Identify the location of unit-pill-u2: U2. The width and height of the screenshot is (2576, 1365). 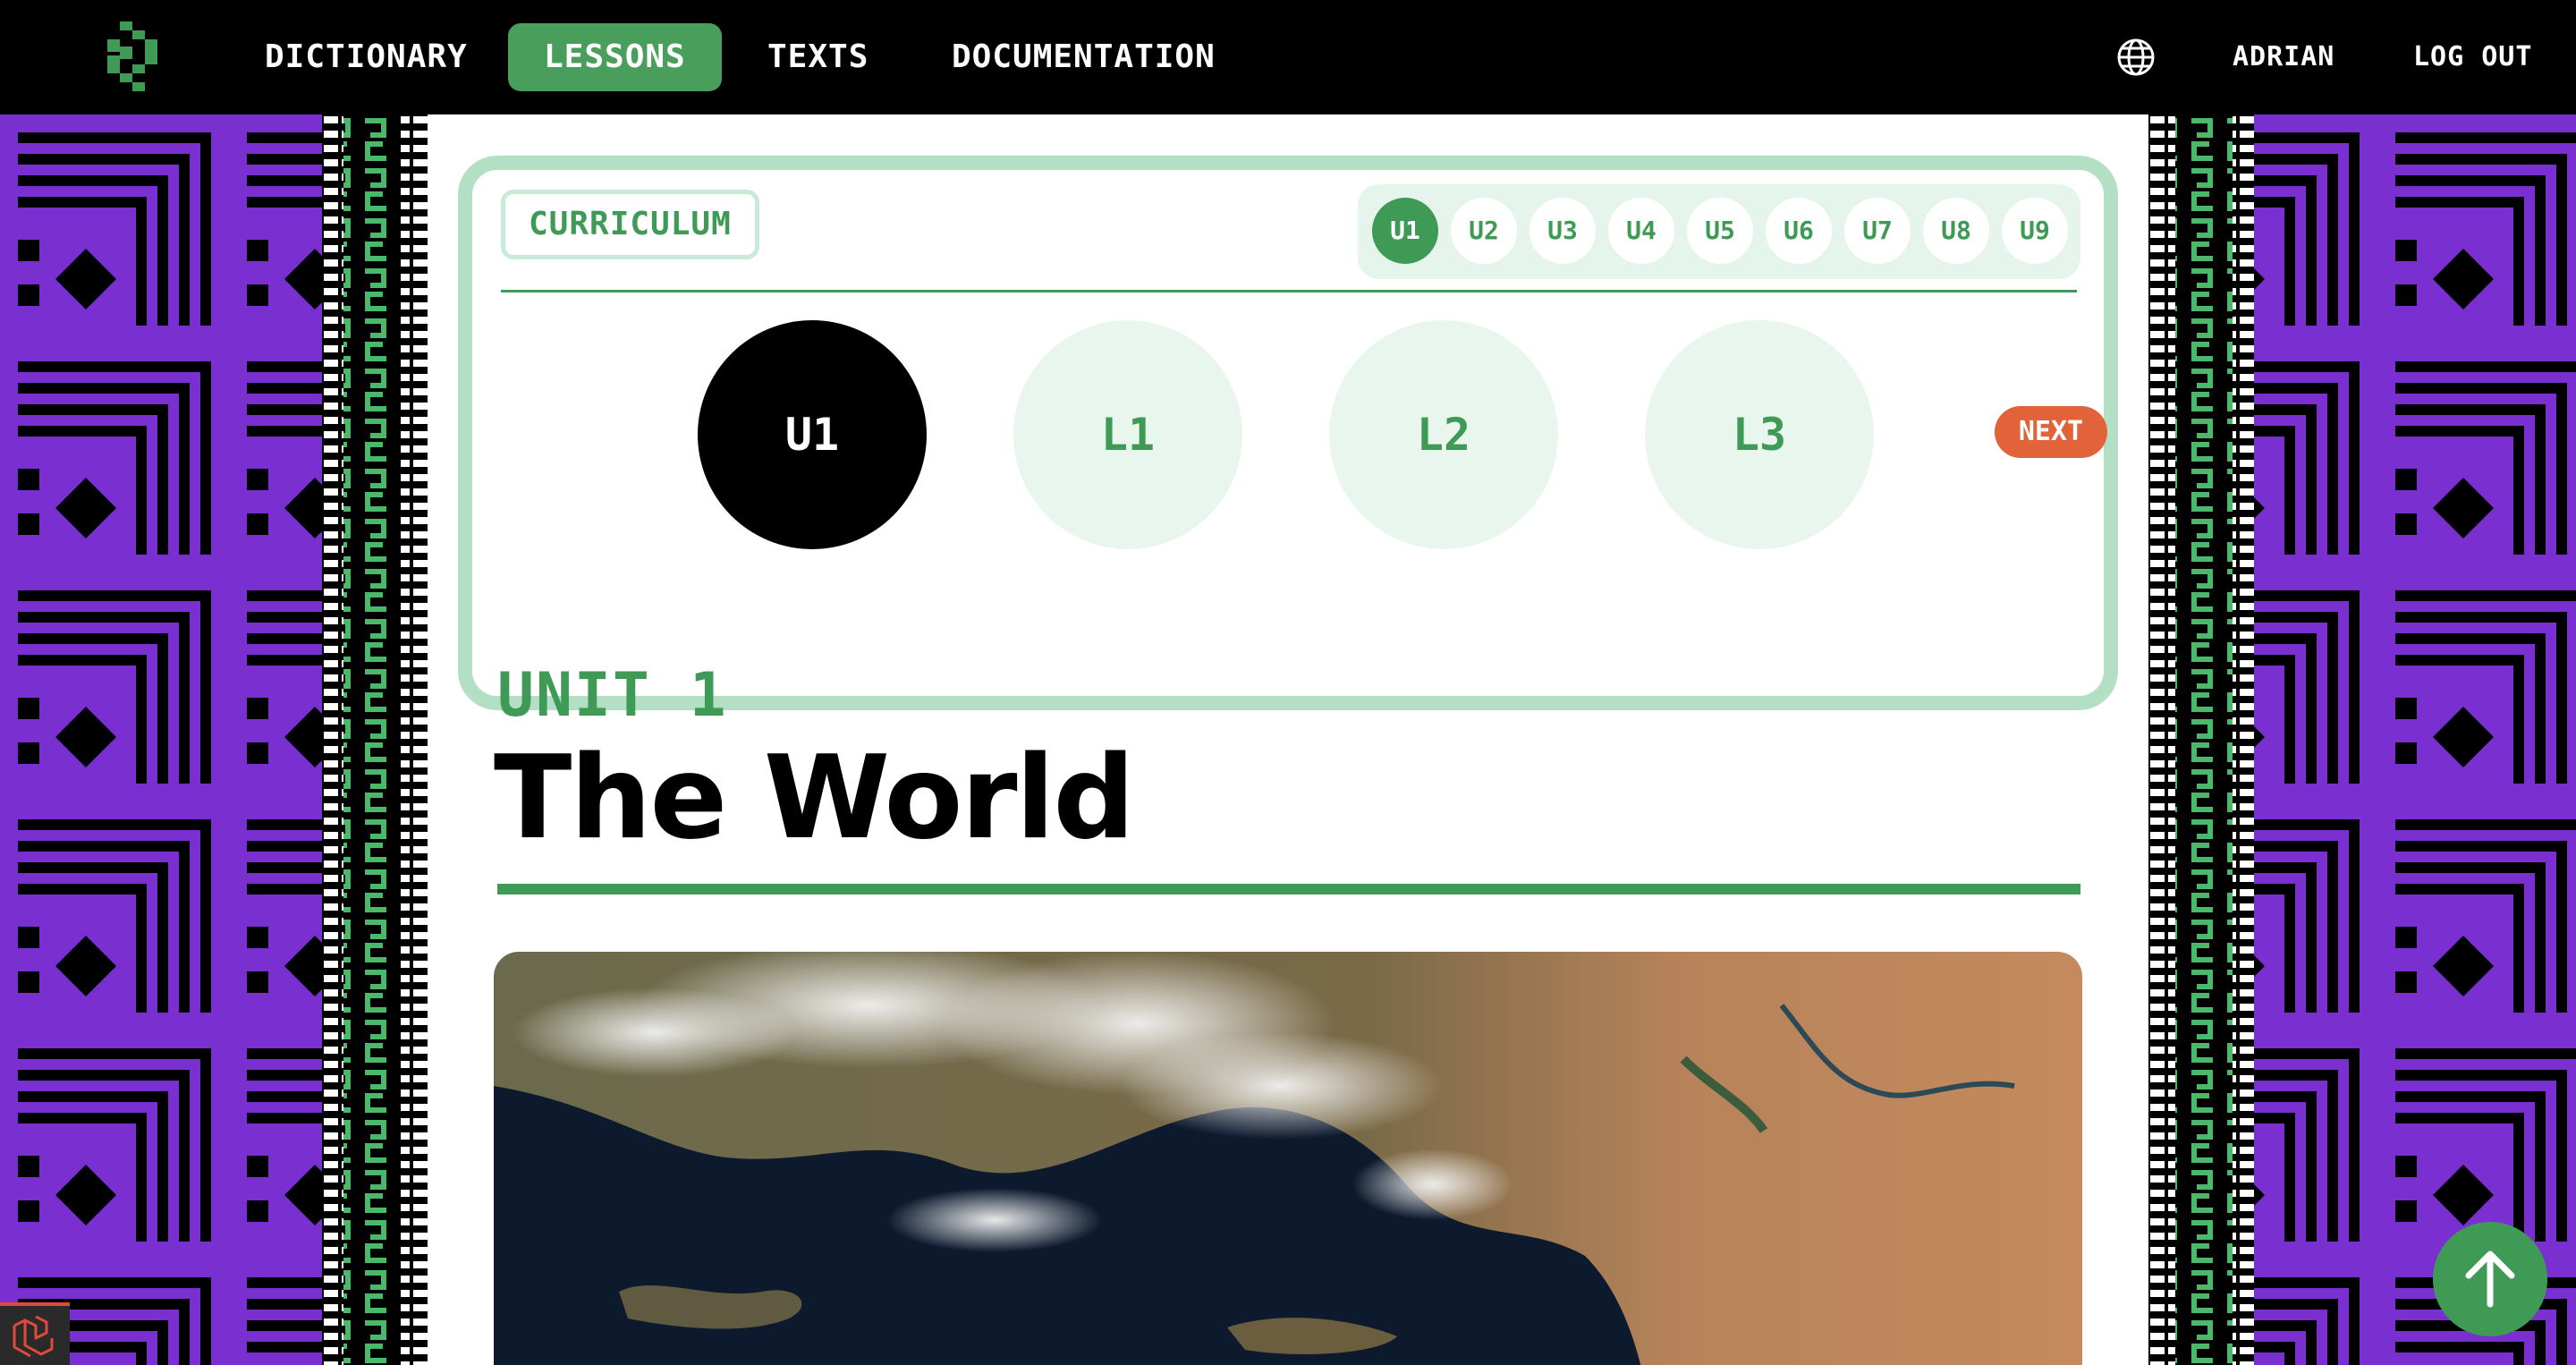
(1484, 231).